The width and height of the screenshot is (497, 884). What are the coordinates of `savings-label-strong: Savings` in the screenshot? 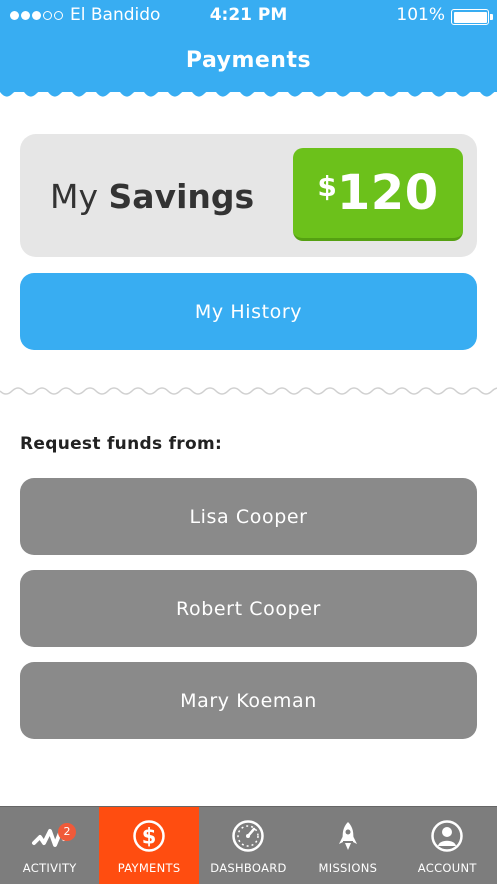 It's located at (181, 196).